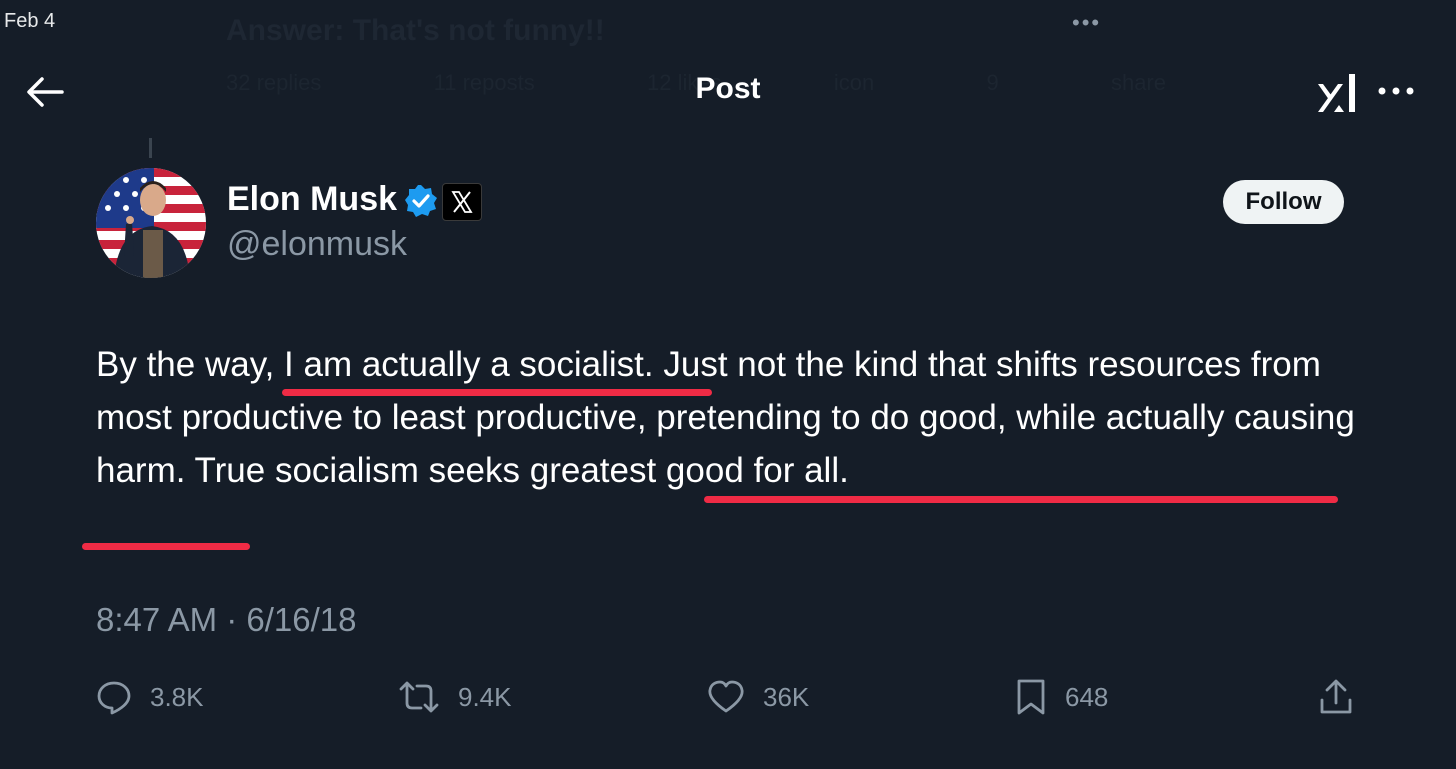 This screenshot has width=1456, height=769. What do you see at coordinates (485, 696) in the screenshot?
I see `repost-count: 9.4K` at bounding box center [485, 696].